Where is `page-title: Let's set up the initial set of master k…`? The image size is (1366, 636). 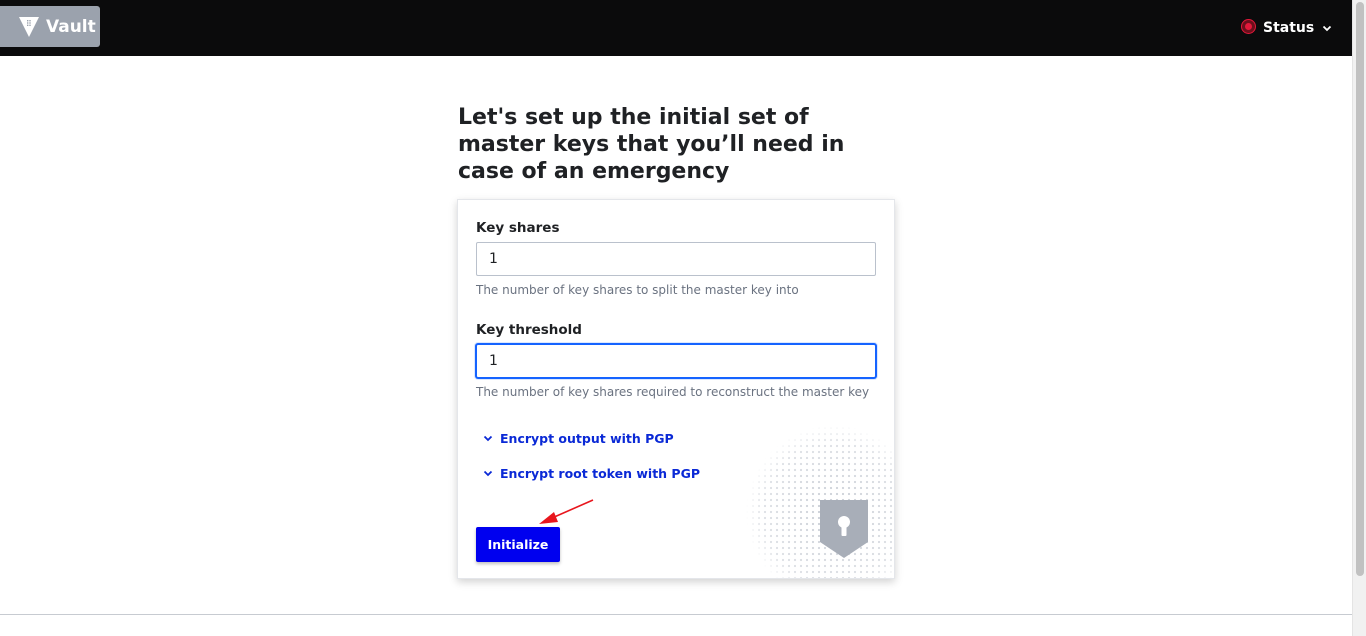 page-title: Let's set up the initial set of master k… is located at coordinates (651, 144).